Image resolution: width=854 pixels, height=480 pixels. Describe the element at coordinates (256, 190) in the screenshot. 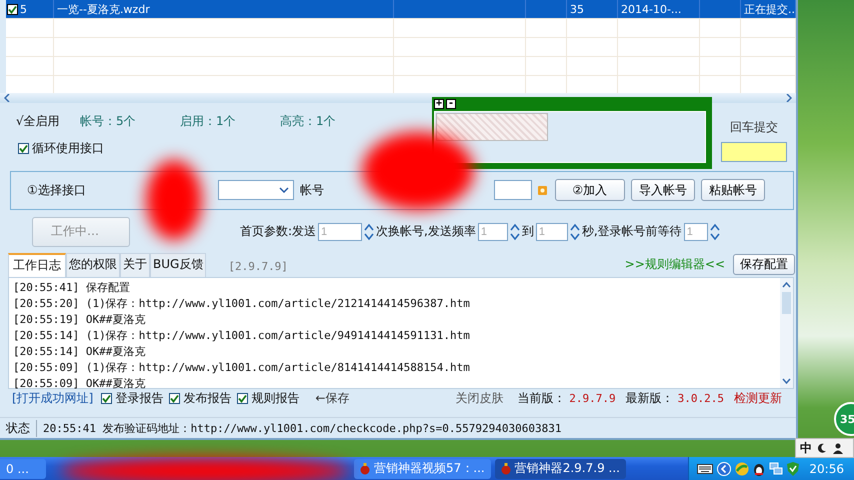

I see `interface-dropdown` at that location.